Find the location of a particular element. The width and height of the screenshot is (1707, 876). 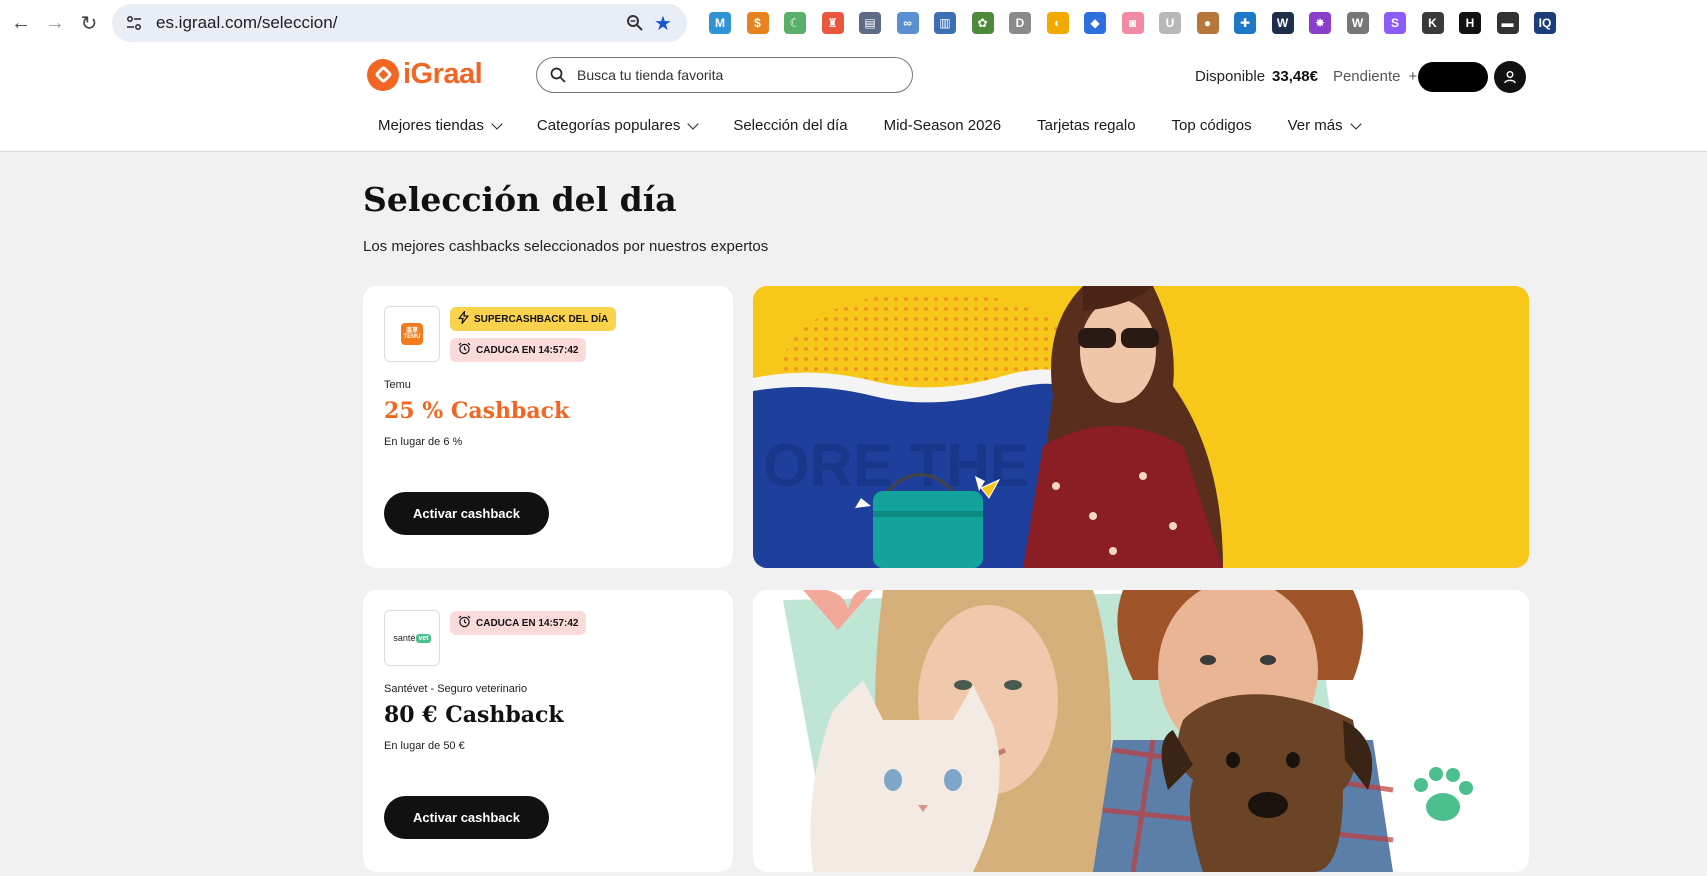

previous-amount: En lugar de 50 € is located at coordinates (424, 746).